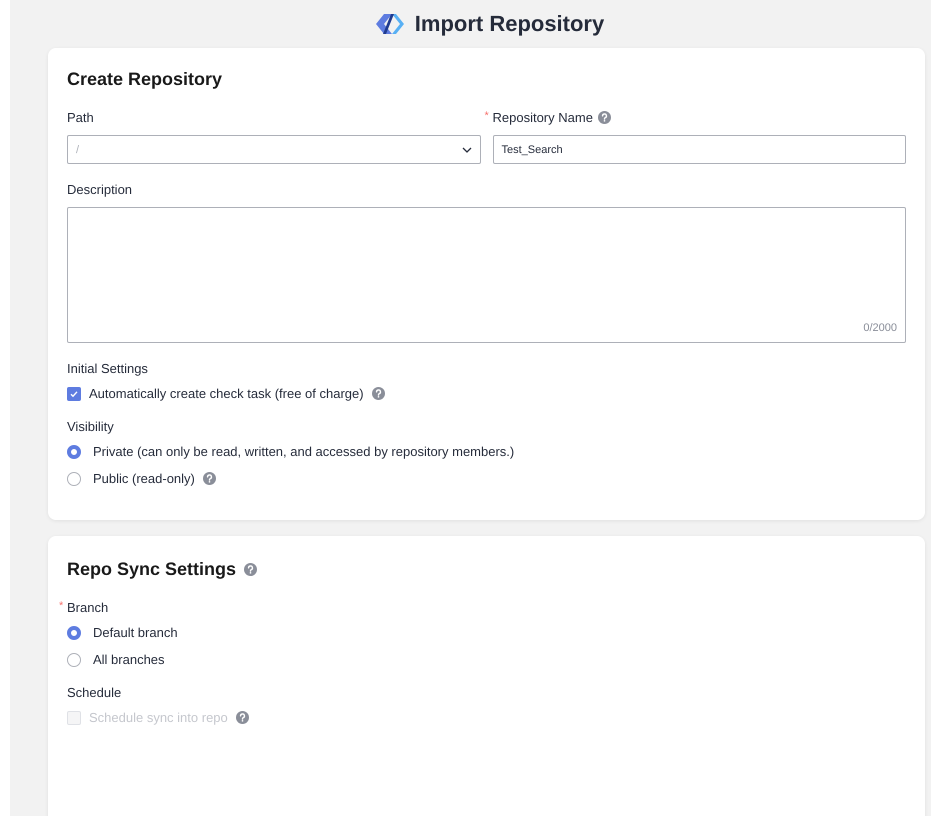 The height and width of the screenshot is (816, 931). What do you see at coordinates (509, 24) in the screenshot?
I see `page-title: Import Repository` at bounding box center [509, 24].